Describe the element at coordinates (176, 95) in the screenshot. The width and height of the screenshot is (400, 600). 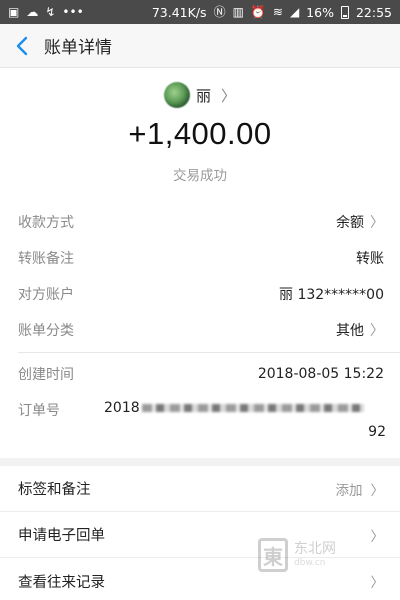
I see `avatar` at that location.